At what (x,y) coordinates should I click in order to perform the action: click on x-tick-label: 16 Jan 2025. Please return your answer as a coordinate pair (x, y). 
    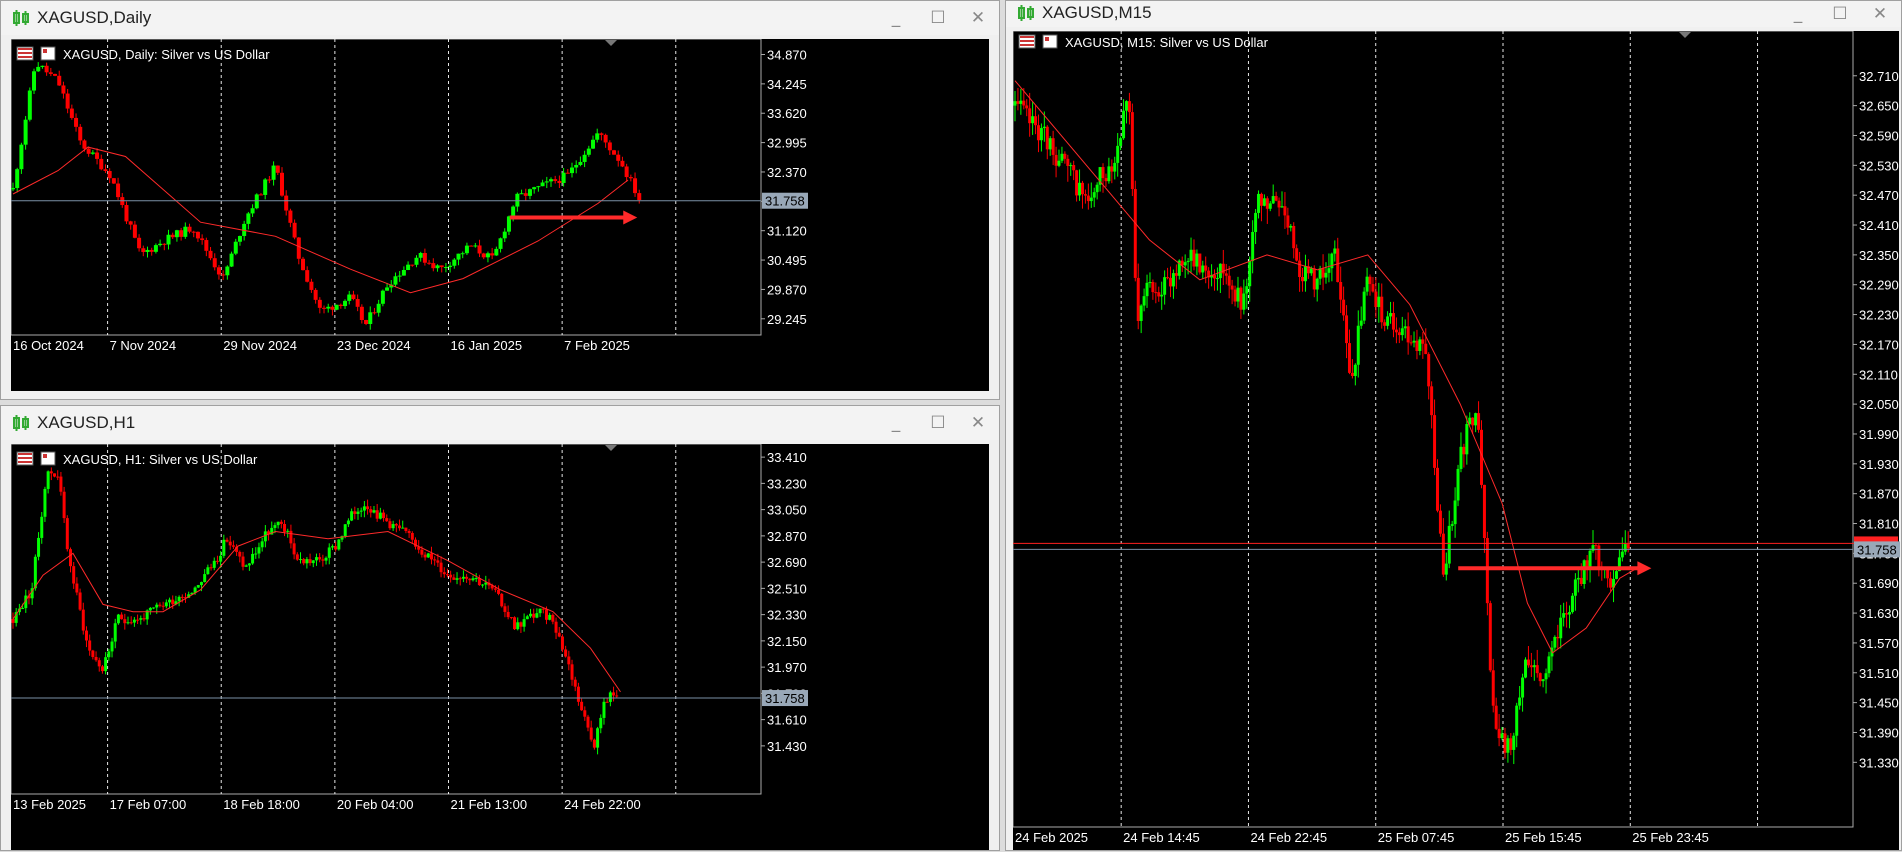
    Looking at the image, I should click on (487, 345).